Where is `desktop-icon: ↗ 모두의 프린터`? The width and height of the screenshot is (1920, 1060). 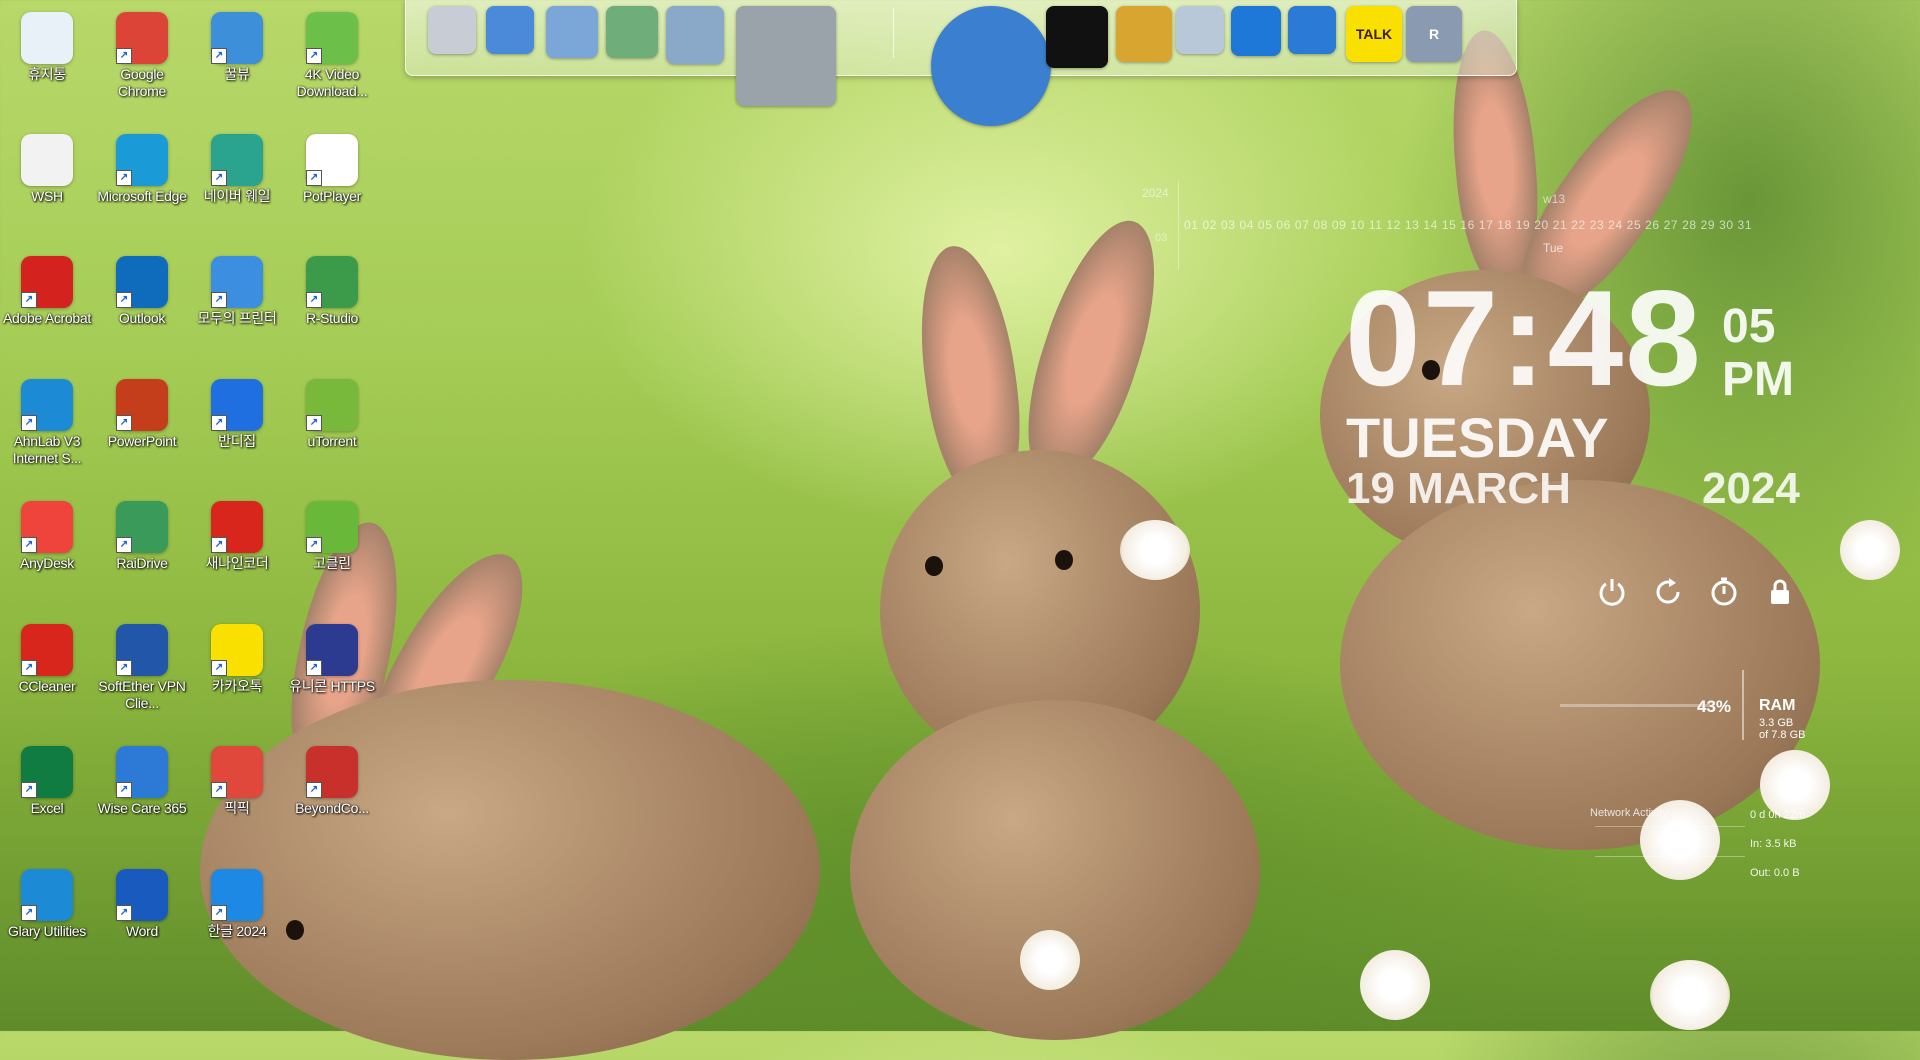
desktop-icon: ↗ 모두의 프린터 is located at coordinates (237, 289).